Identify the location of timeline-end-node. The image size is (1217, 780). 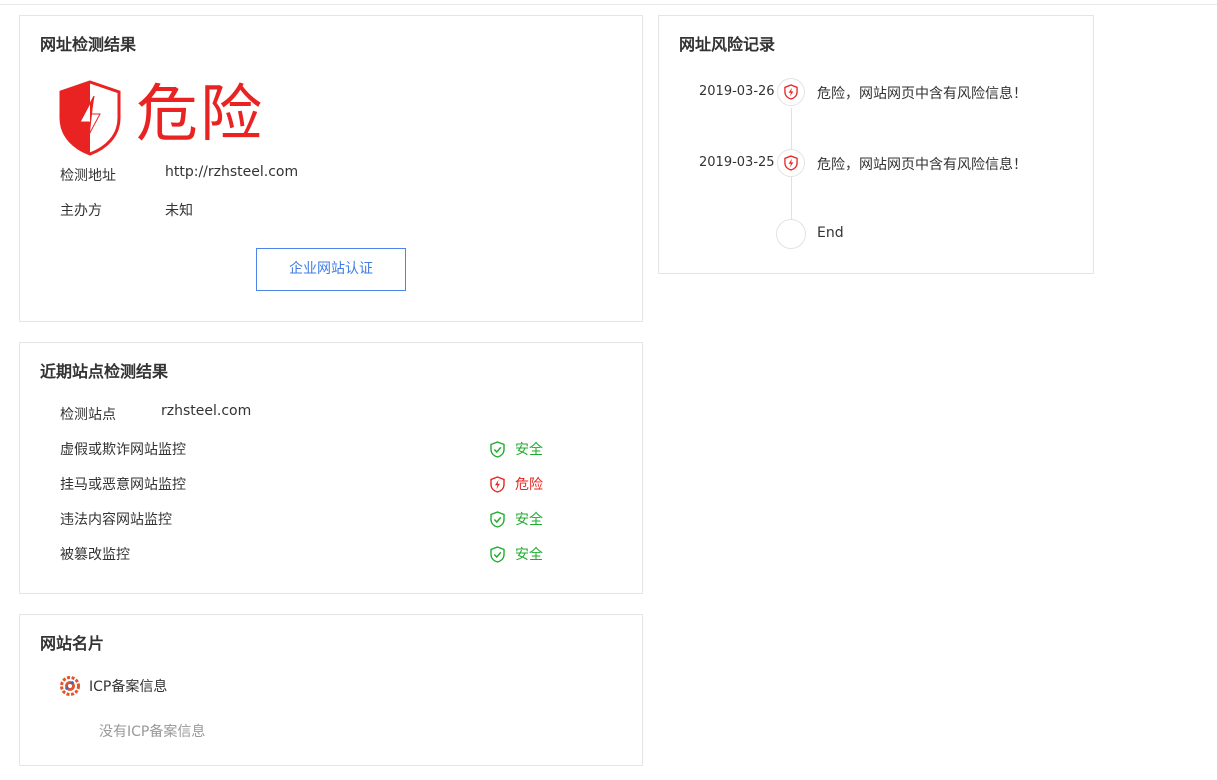
(791, 234).